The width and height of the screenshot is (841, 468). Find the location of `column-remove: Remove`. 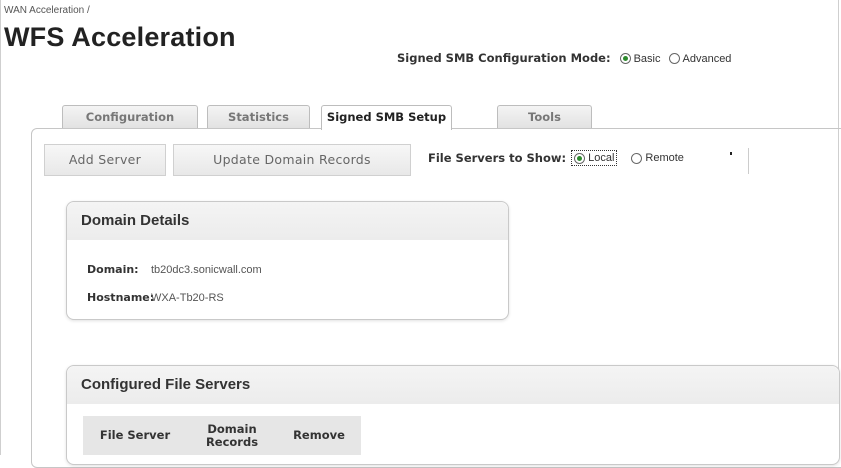

column-remove: Remove is located at coordinates (319, 435).